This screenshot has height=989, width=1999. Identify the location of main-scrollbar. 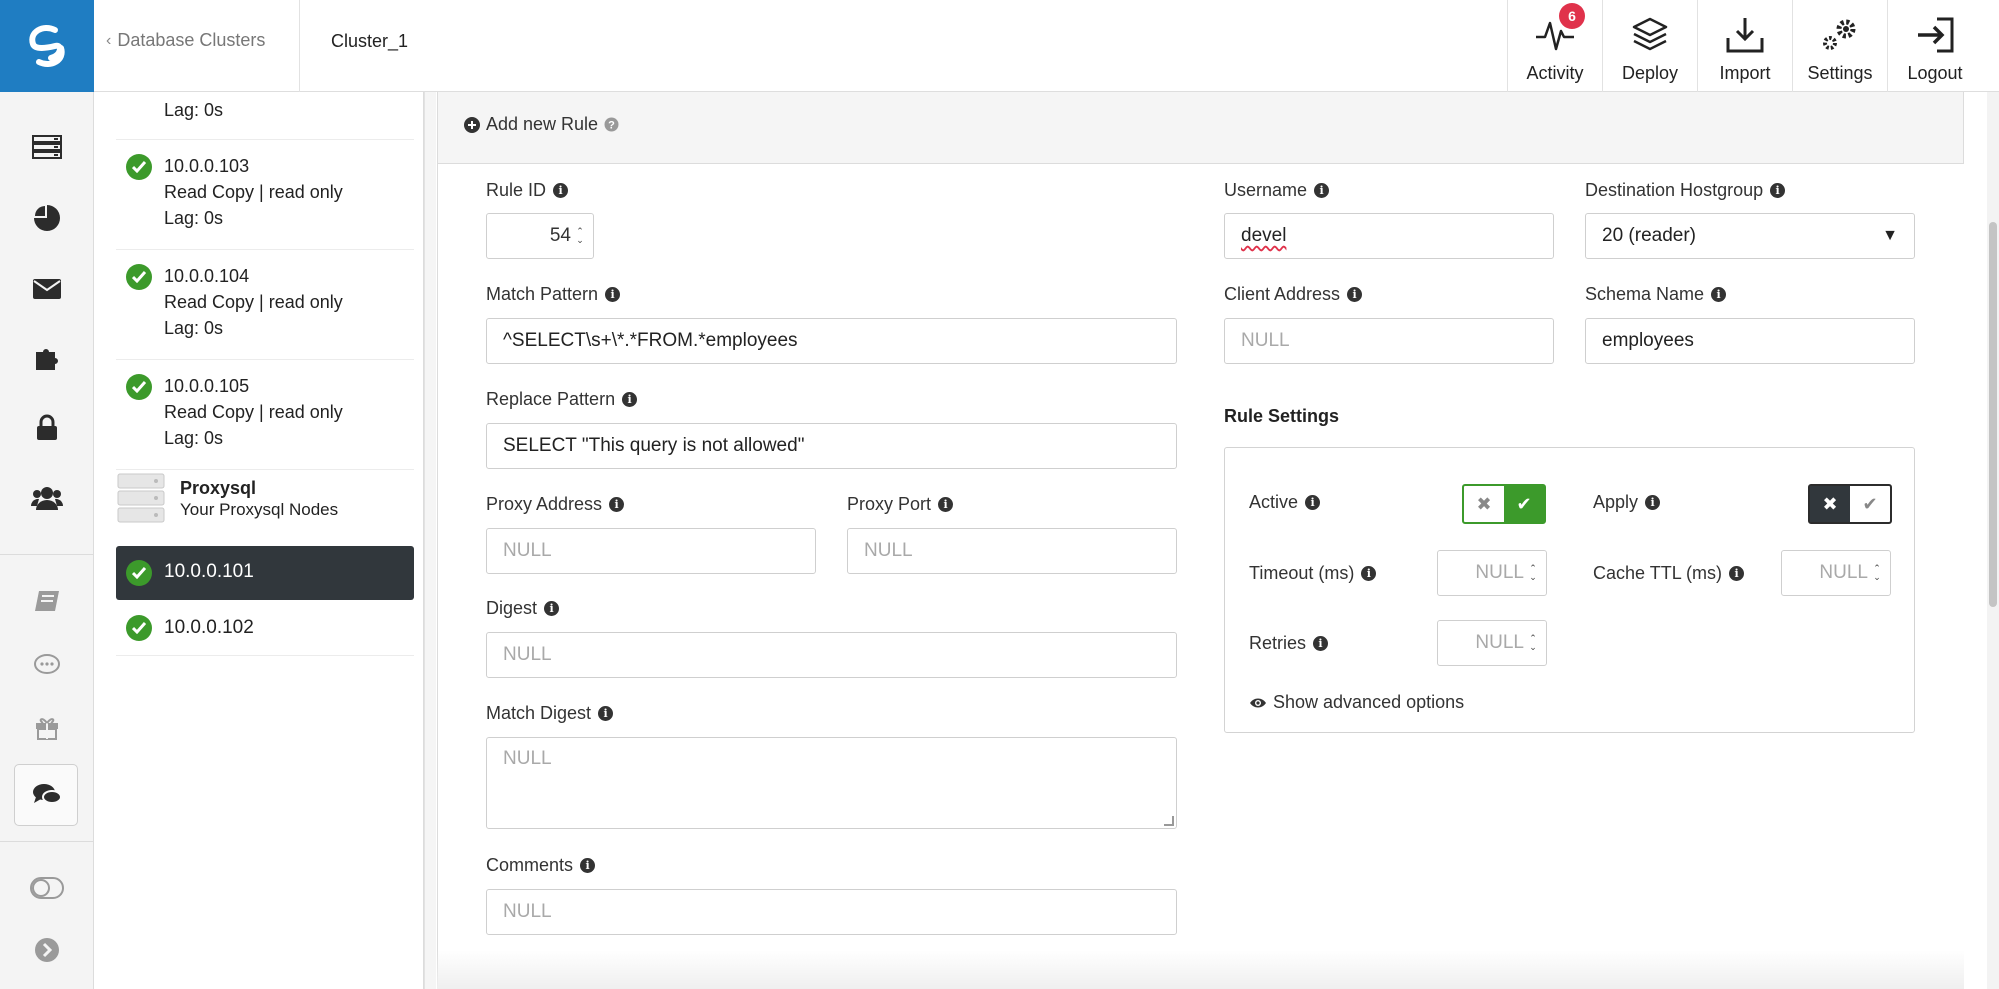
(1993, 540).